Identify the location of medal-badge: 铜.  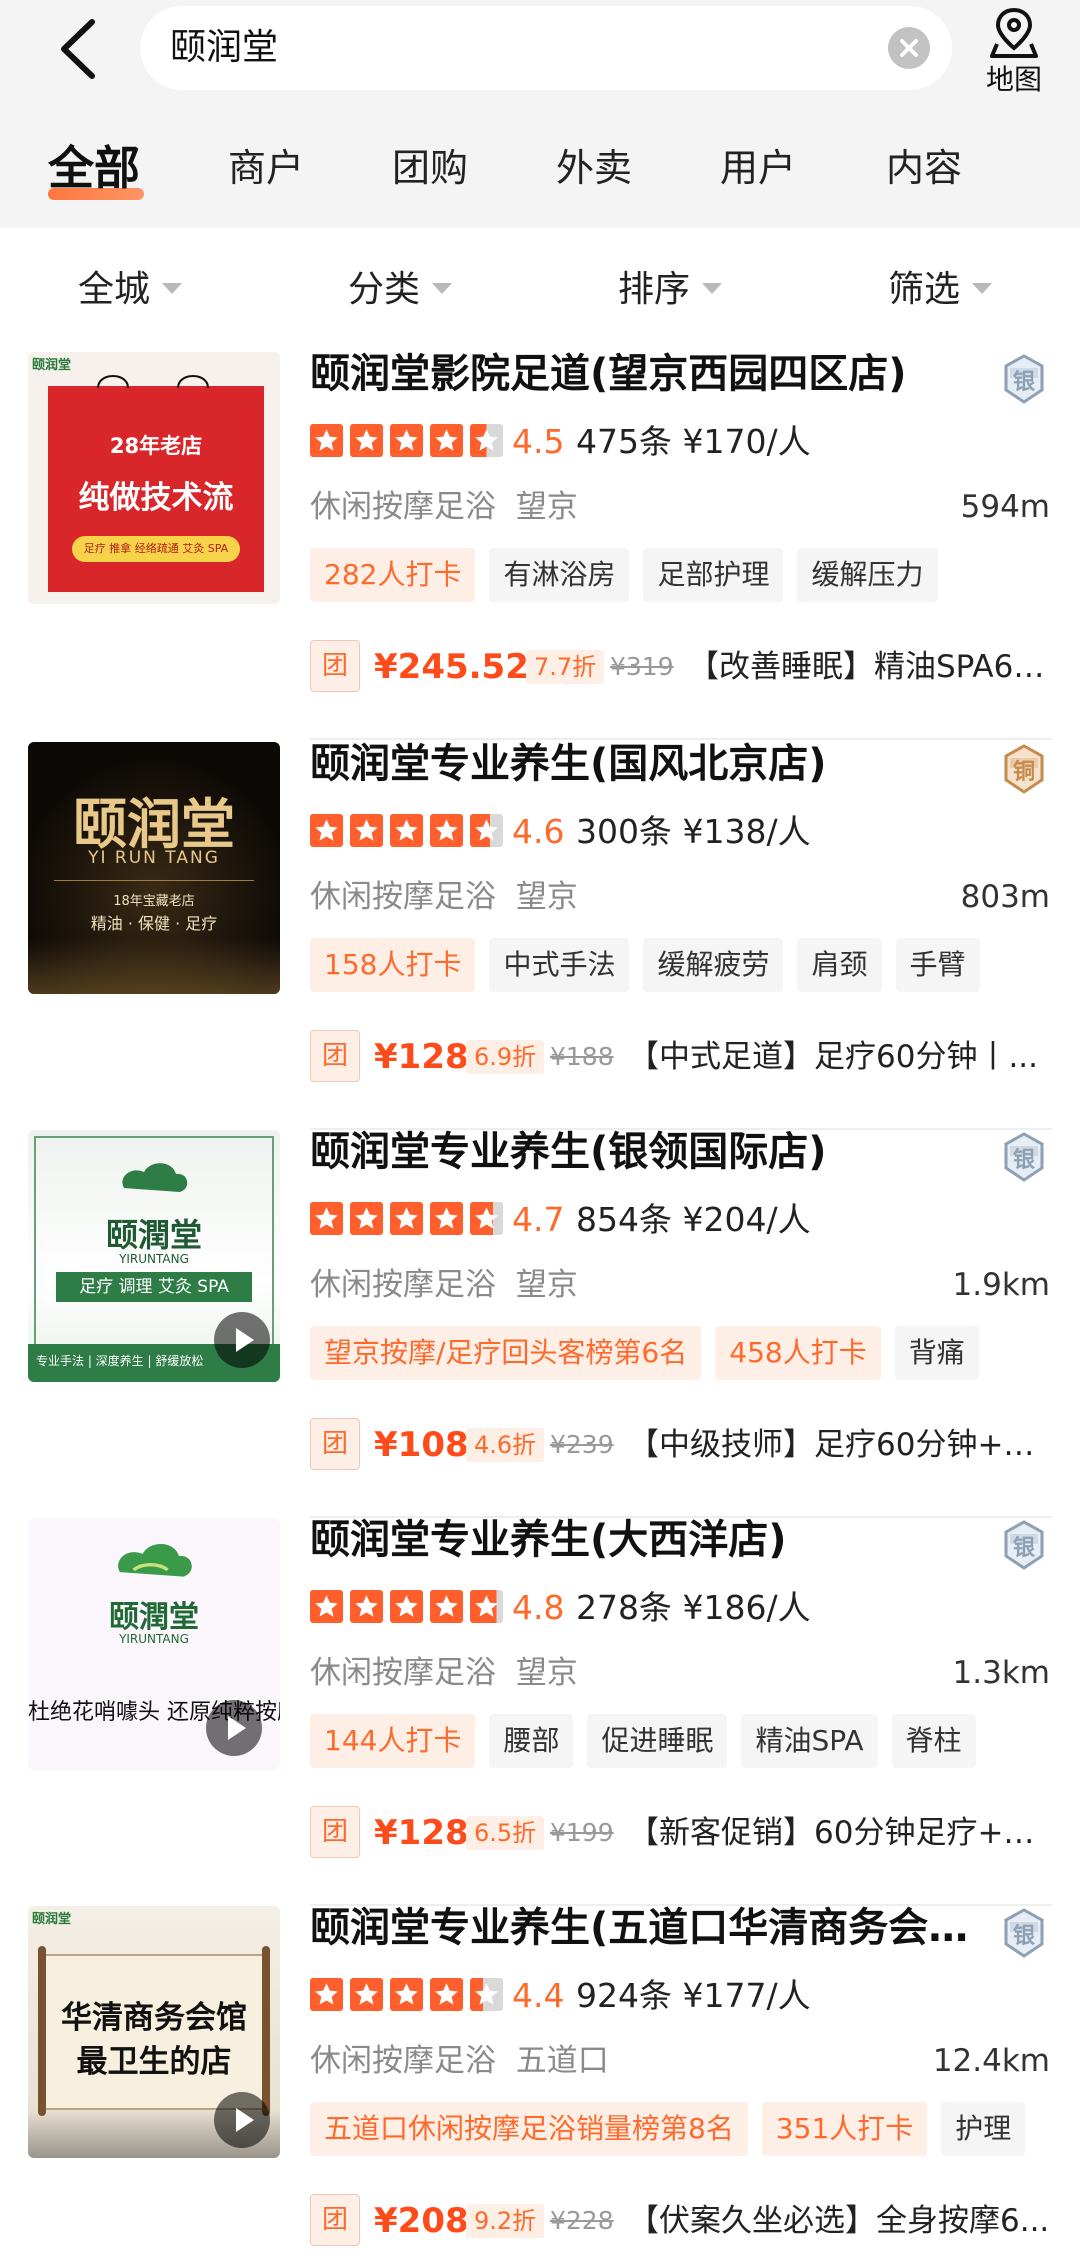
(1024, 769).